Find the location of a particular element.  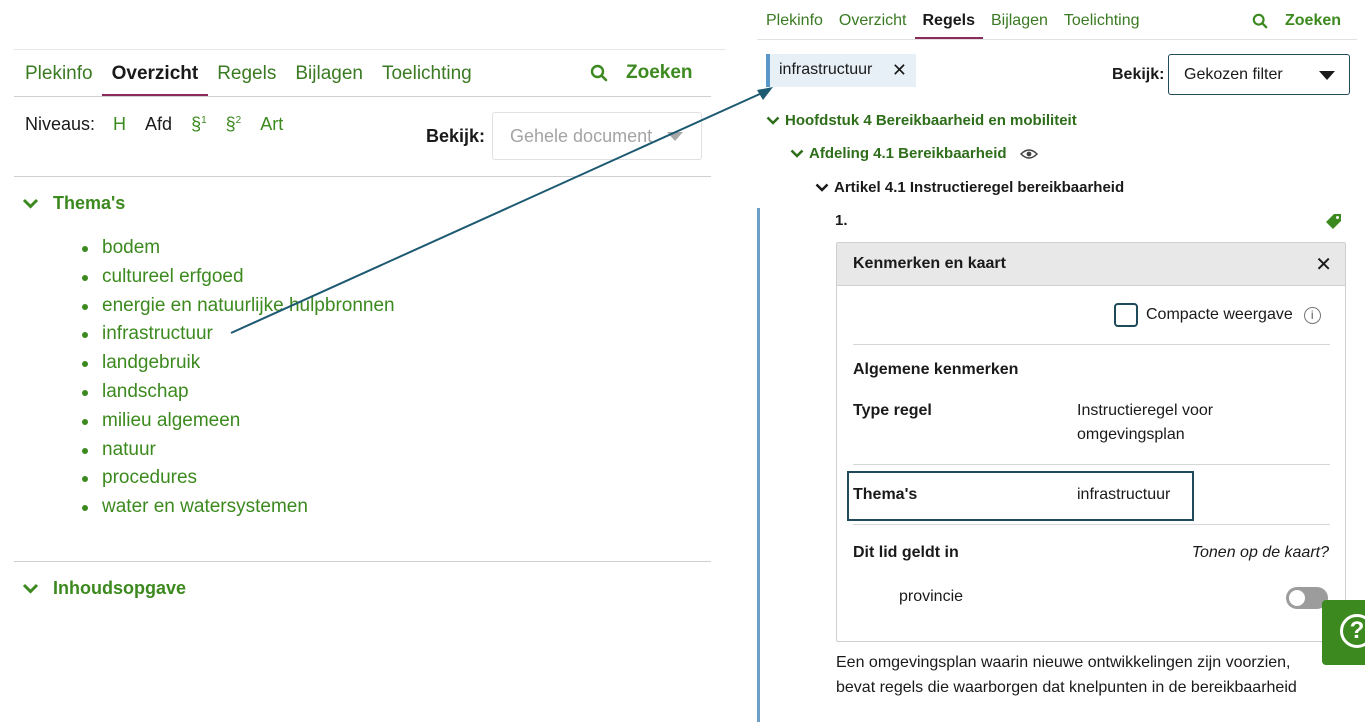

contents-section-toggle: Inhoudsopgave is located at coordinates (104, 588).